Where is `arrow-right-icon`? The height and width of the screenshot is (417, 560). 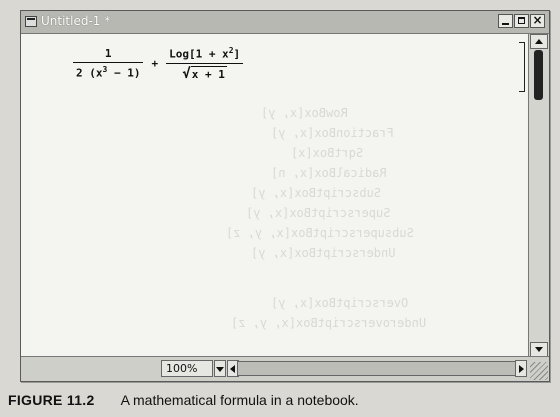
arrow-right-icon is located at coordinates (521, 369).